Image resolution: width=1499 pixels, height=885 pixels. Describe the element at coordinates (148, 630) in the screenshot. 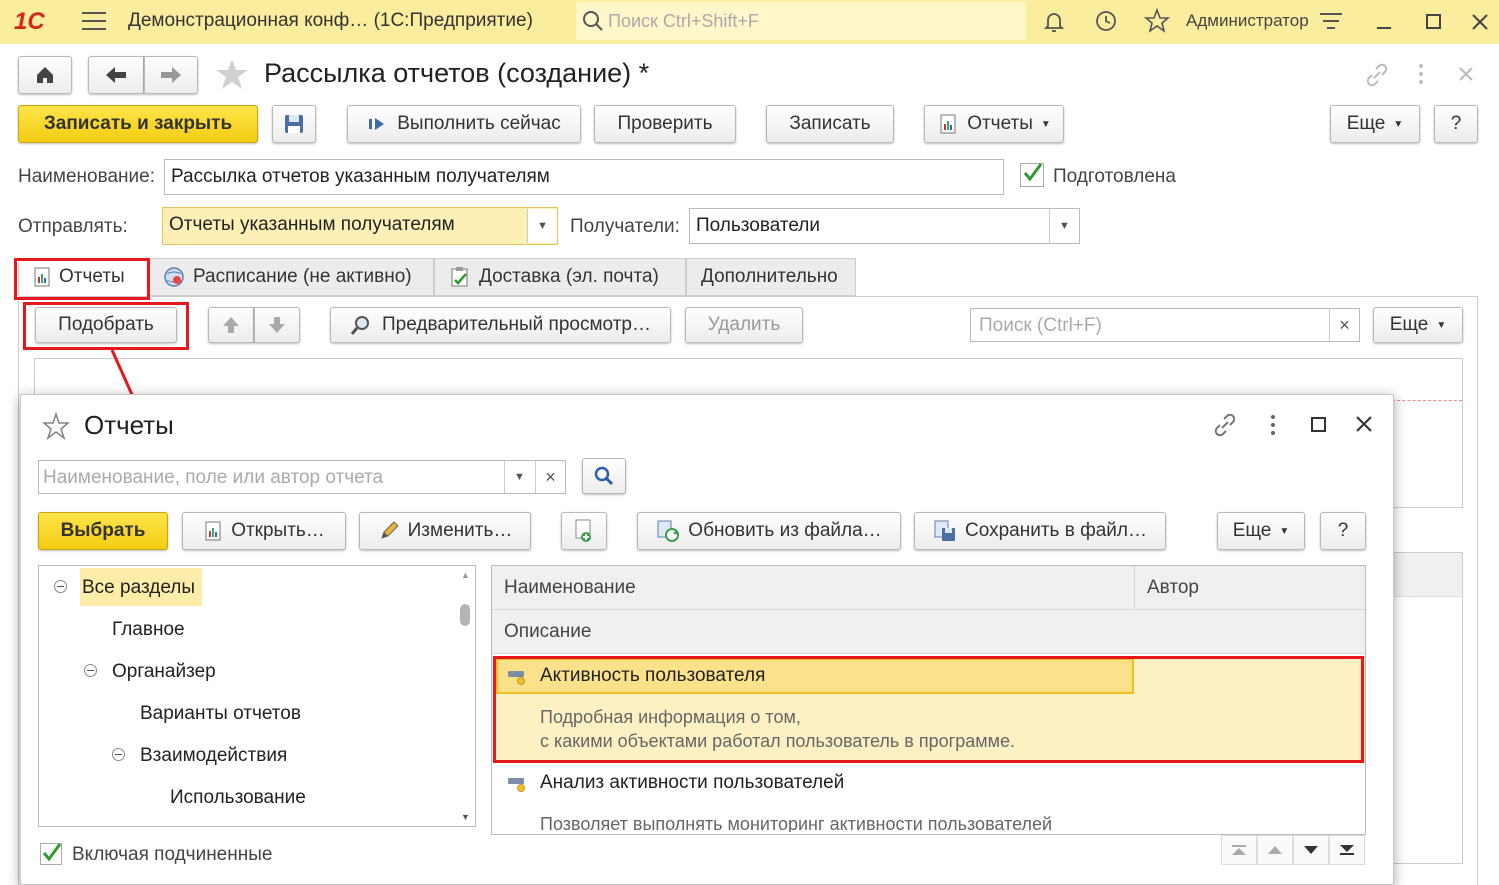

I see `tree-item-main: Главное` at that location.